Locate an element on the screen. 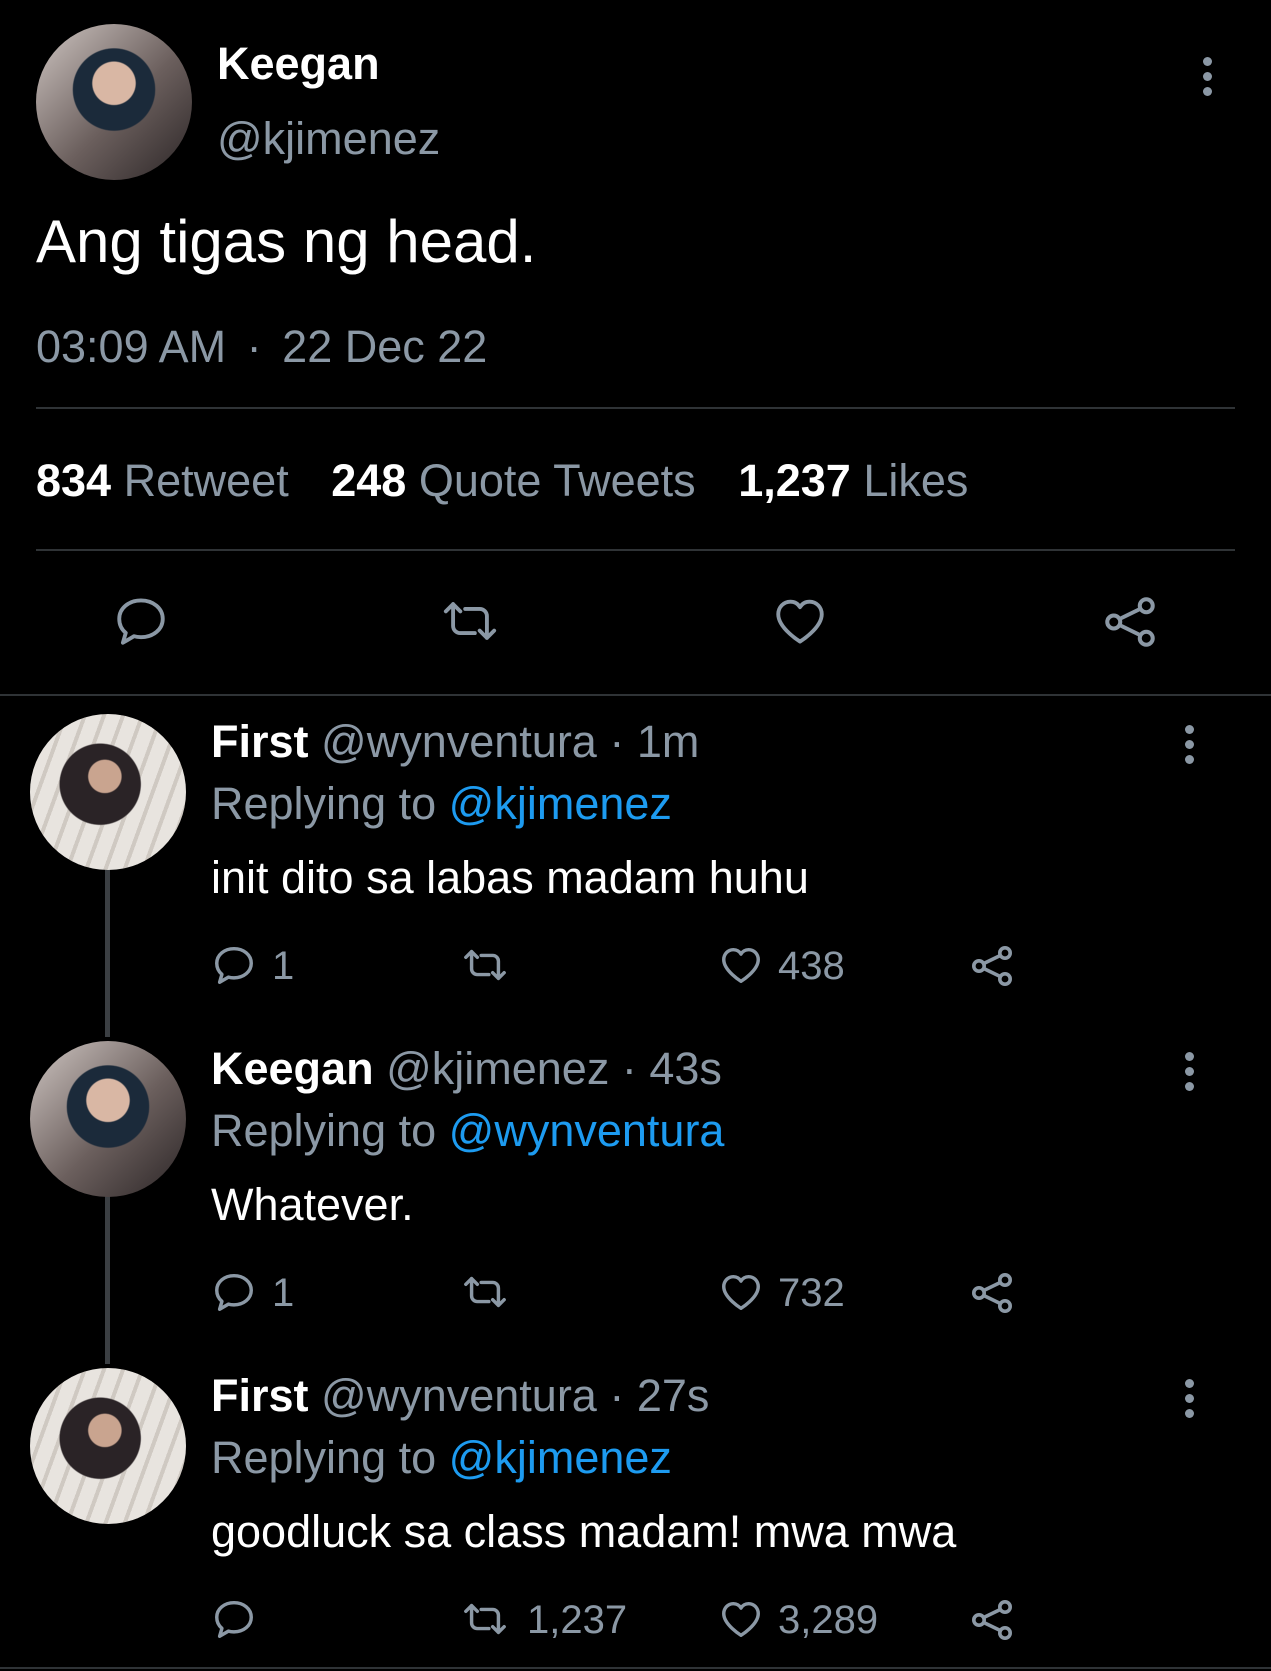 This screenshot has width=1271, height=1671. retweet-count: 1,237 is located at coordinates (577, 1620).